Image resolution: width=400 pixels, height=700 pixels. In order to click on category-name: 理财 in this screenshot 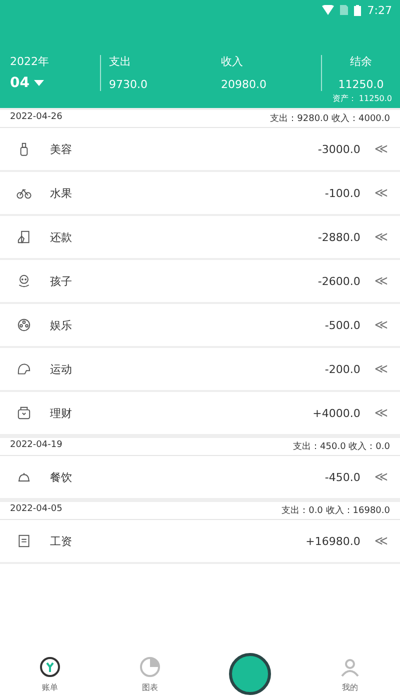, I will do `click(61, 413)`.